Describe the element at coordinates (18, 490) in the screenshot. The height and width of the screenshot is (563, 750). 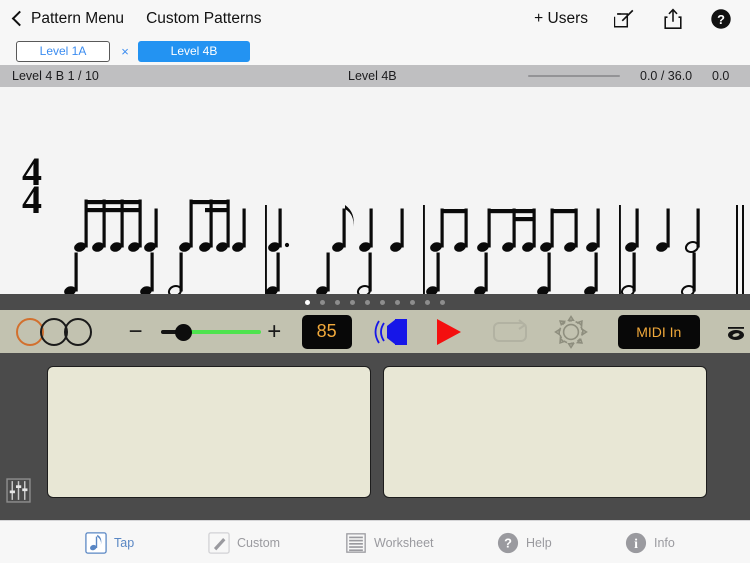
I see `mixer-sliders-icon` at that location.